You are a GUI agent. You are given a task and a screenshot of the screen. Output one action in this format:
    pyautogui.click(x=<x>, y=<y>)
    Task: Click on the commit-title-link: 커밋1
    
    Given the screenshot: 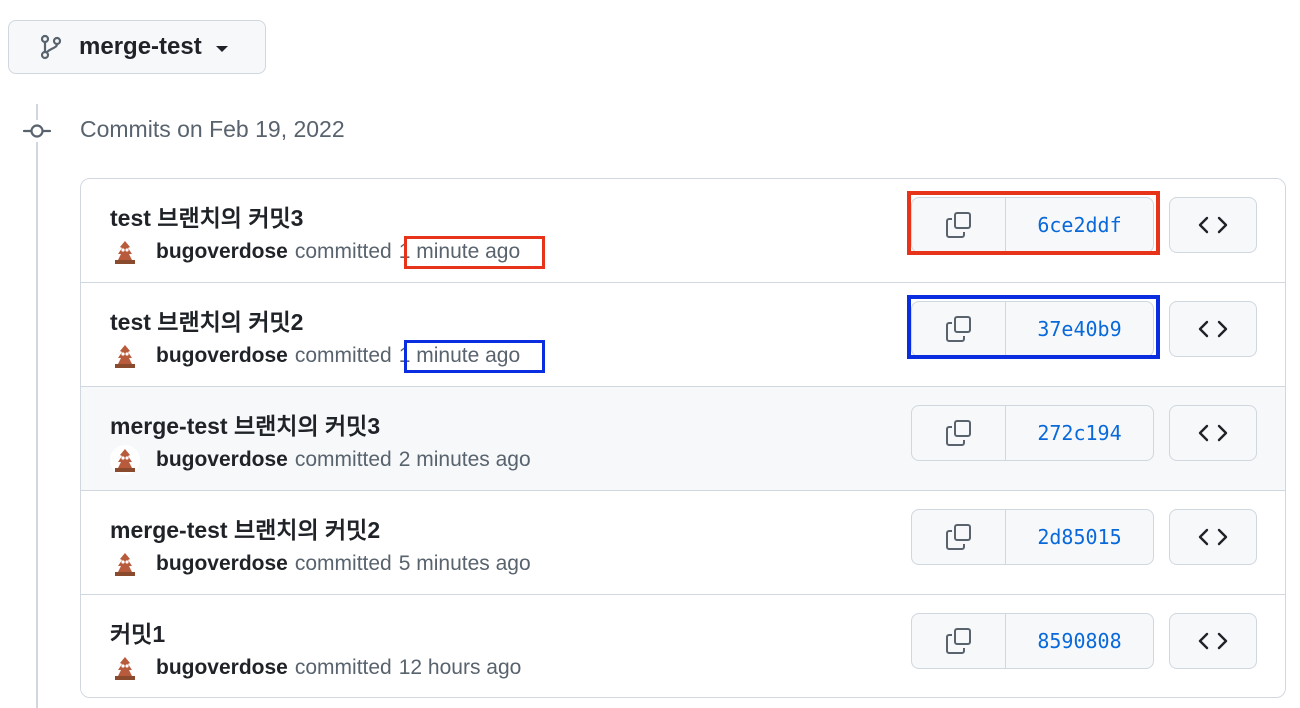 What is the action you would take?
    pyautogui.click(x=137, y=632)
    